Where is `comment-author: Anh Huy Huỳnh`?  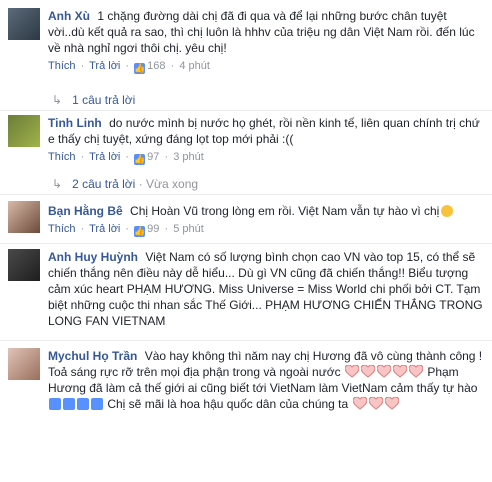 comment-author: Anh Huy Huỳnh is located at coordinates (93, 257).